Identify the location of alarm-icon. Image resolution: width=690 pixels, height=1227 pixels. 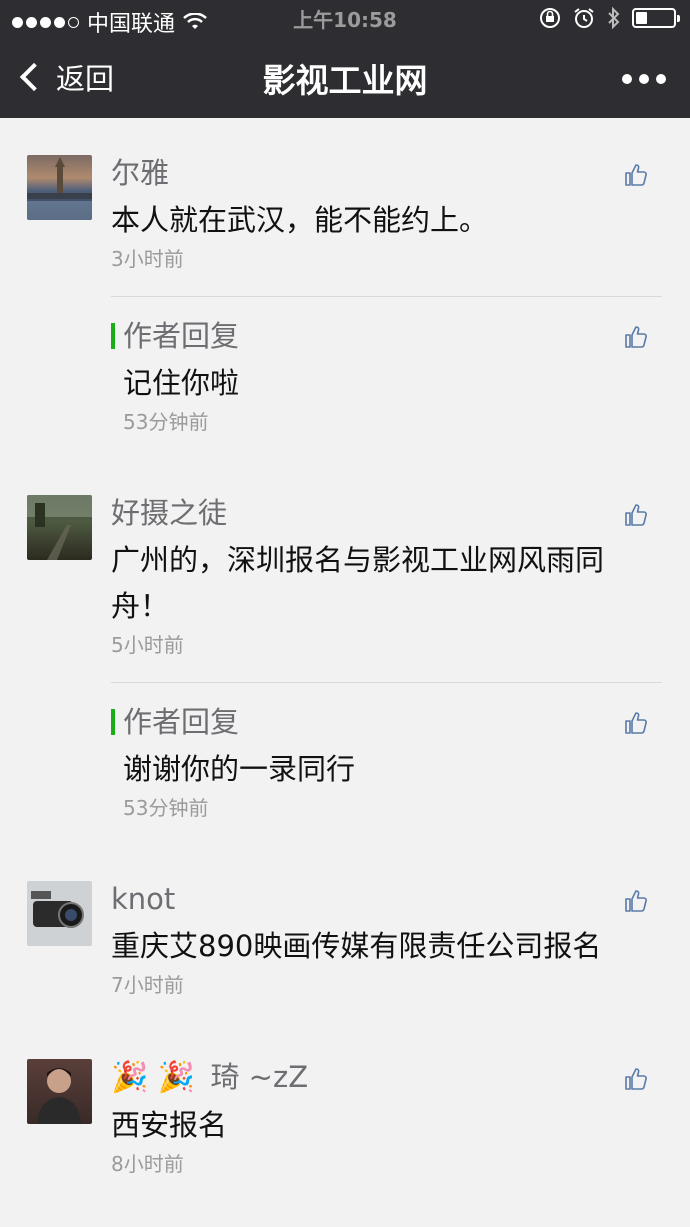
(584, 18).